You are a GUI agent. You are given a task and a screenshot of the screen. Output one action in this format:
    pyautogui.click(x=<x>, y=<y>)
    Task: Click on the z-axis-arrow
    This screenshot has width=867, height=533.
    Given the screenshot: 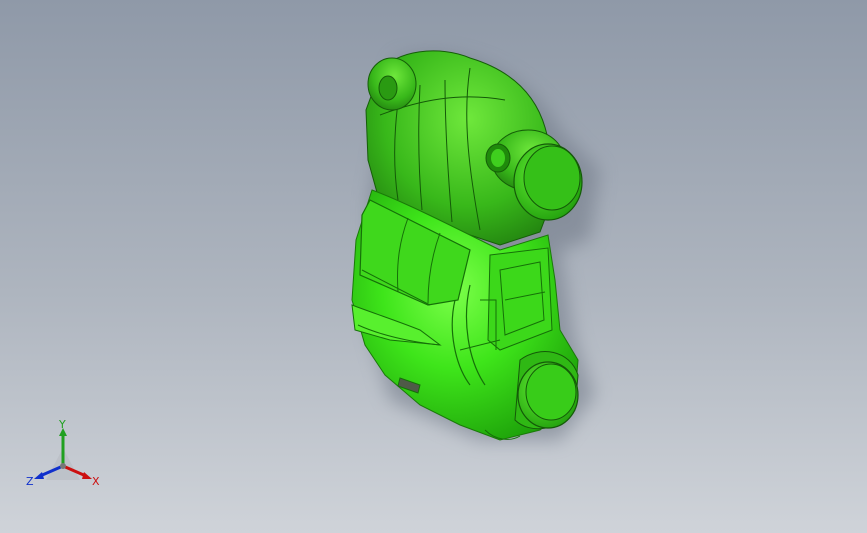 What is the action you would take?
    pyautogui.click(x=39, y=475)
    